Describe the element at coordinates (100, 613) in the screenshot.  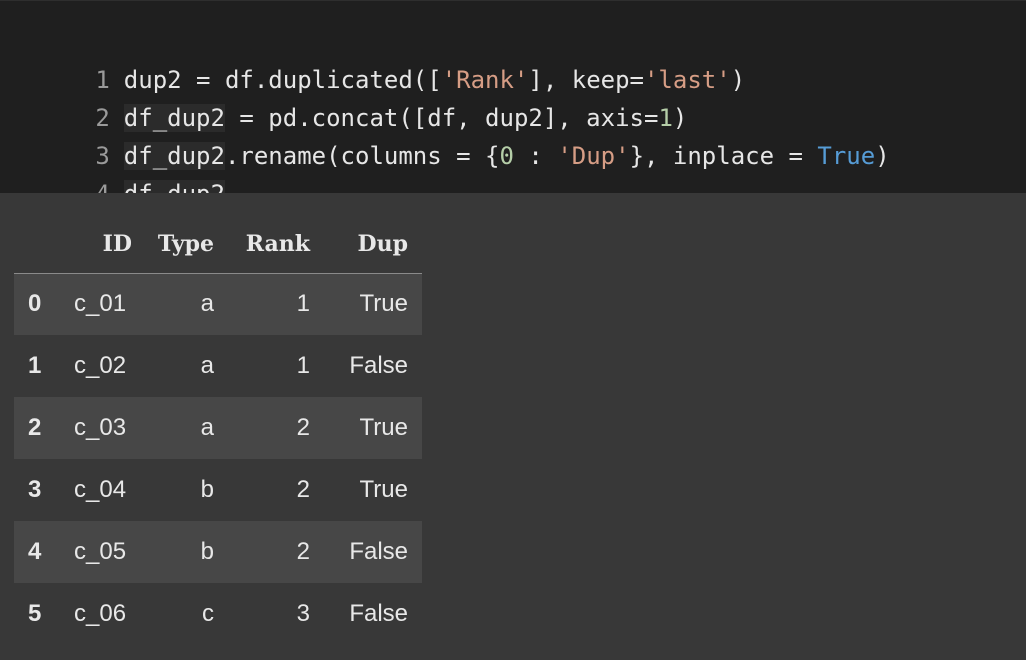
I see `cell-id: c_06` at that location.